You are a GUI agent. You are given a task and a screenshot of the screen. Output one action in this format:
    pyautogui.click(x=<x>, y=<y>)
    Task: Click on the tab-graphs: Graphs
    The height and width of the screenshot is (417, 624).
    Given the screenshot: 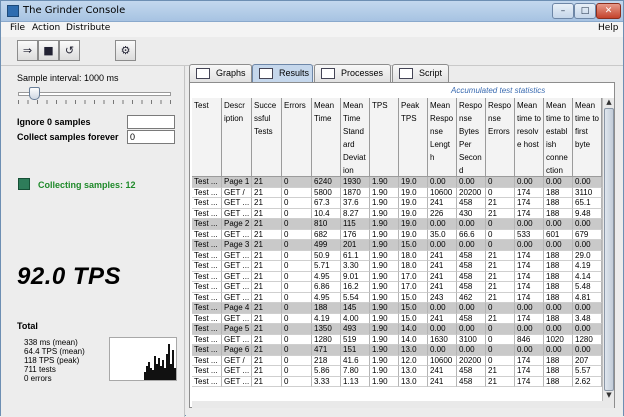 What is the action you would take?
    pyautogui.click(x=220, y=73)
    